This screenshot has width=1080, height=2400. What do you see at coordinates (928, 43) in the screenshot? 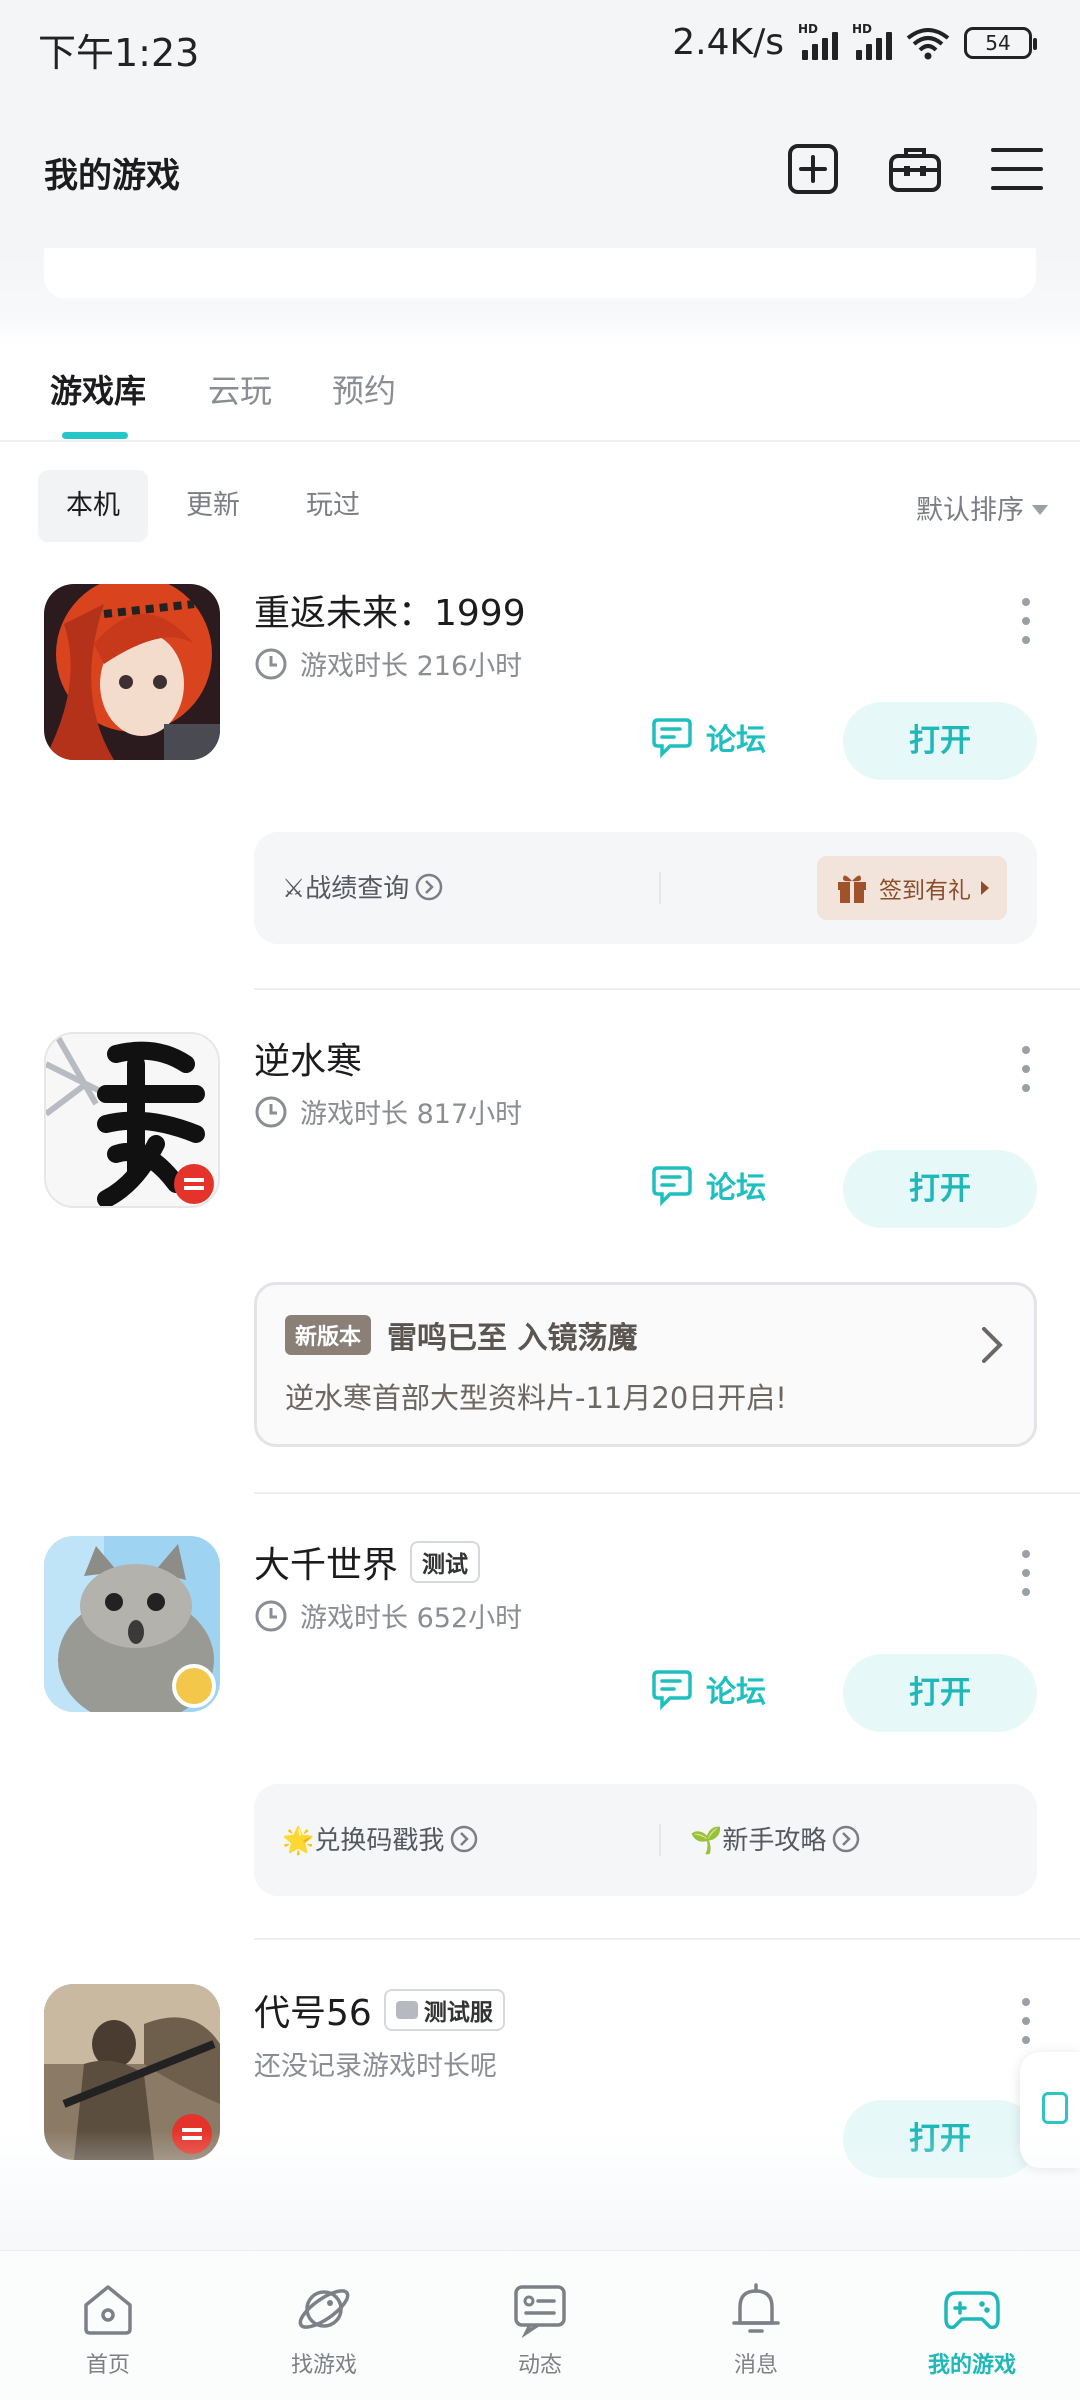
I see `wifi-icon` at bounding box center [928, 43].